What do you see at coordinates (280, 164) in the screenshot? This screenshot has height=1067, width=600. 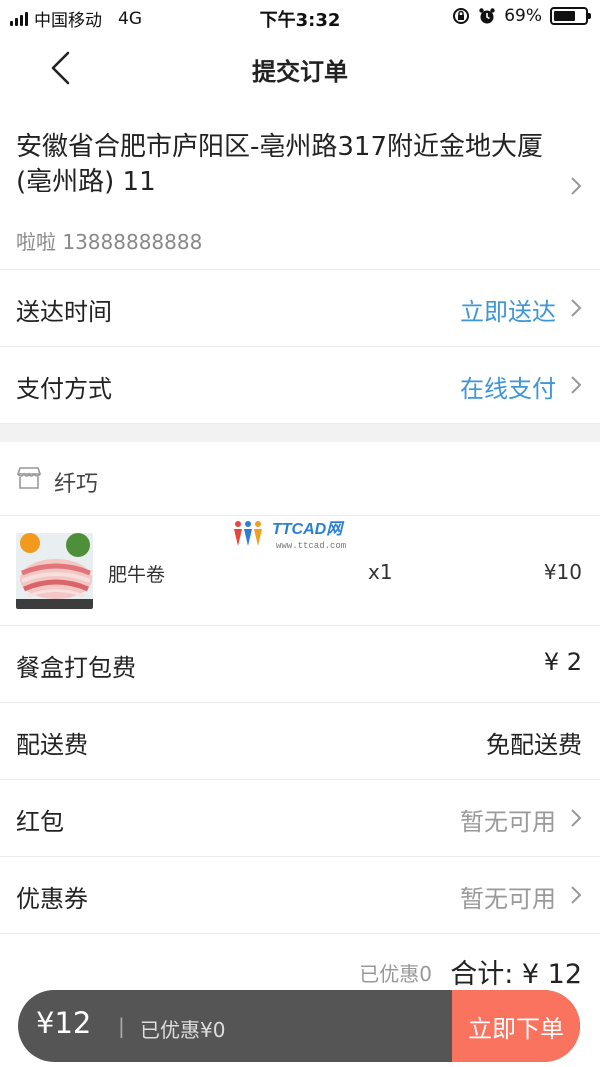 I see `address-text: 安徽省合肥市庐阳区-亳州路317附近金地大厦(亳州路) 11` at bounding box center [280, 164].